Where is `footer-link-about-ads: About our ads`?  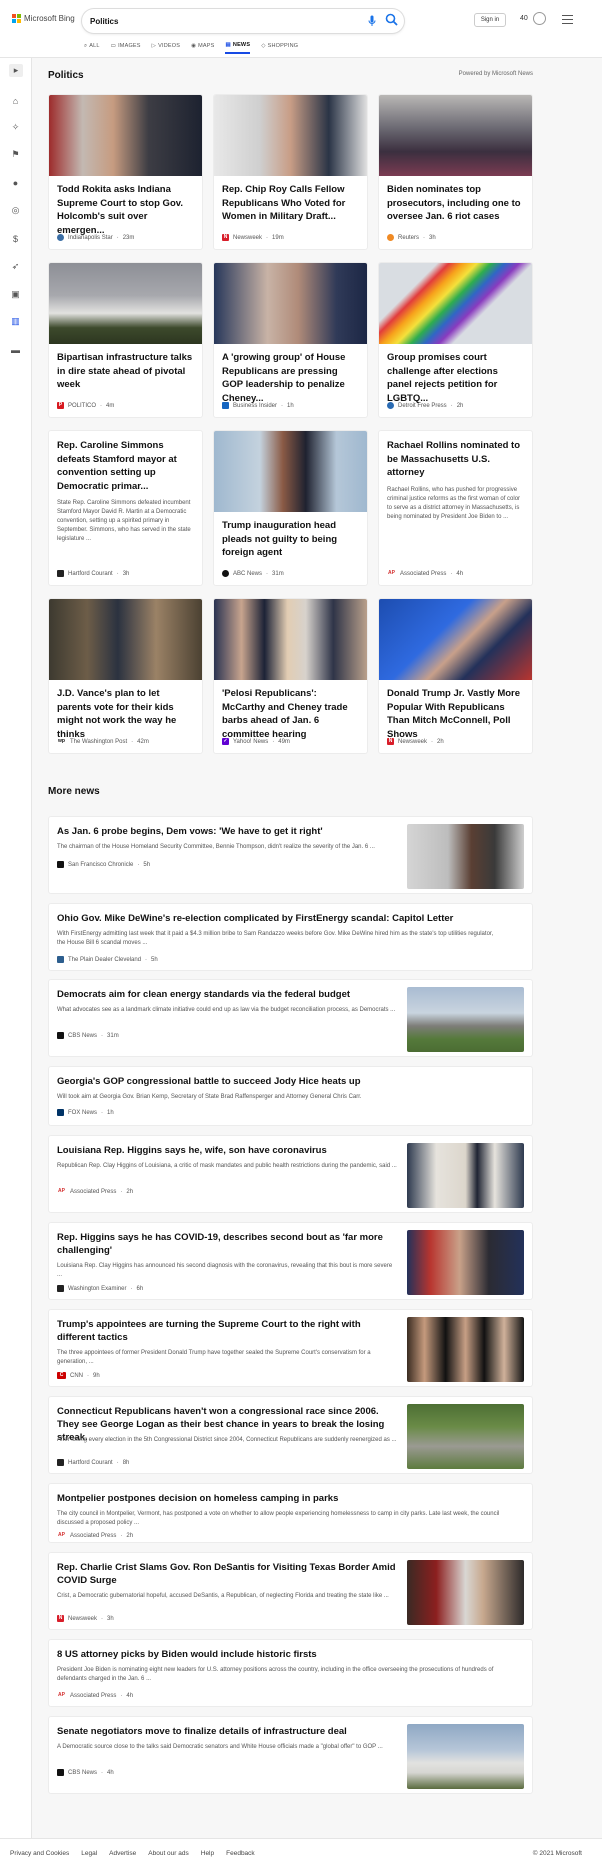
footer-link-about-ads: About our ads is located at coordinates (168, 1853).